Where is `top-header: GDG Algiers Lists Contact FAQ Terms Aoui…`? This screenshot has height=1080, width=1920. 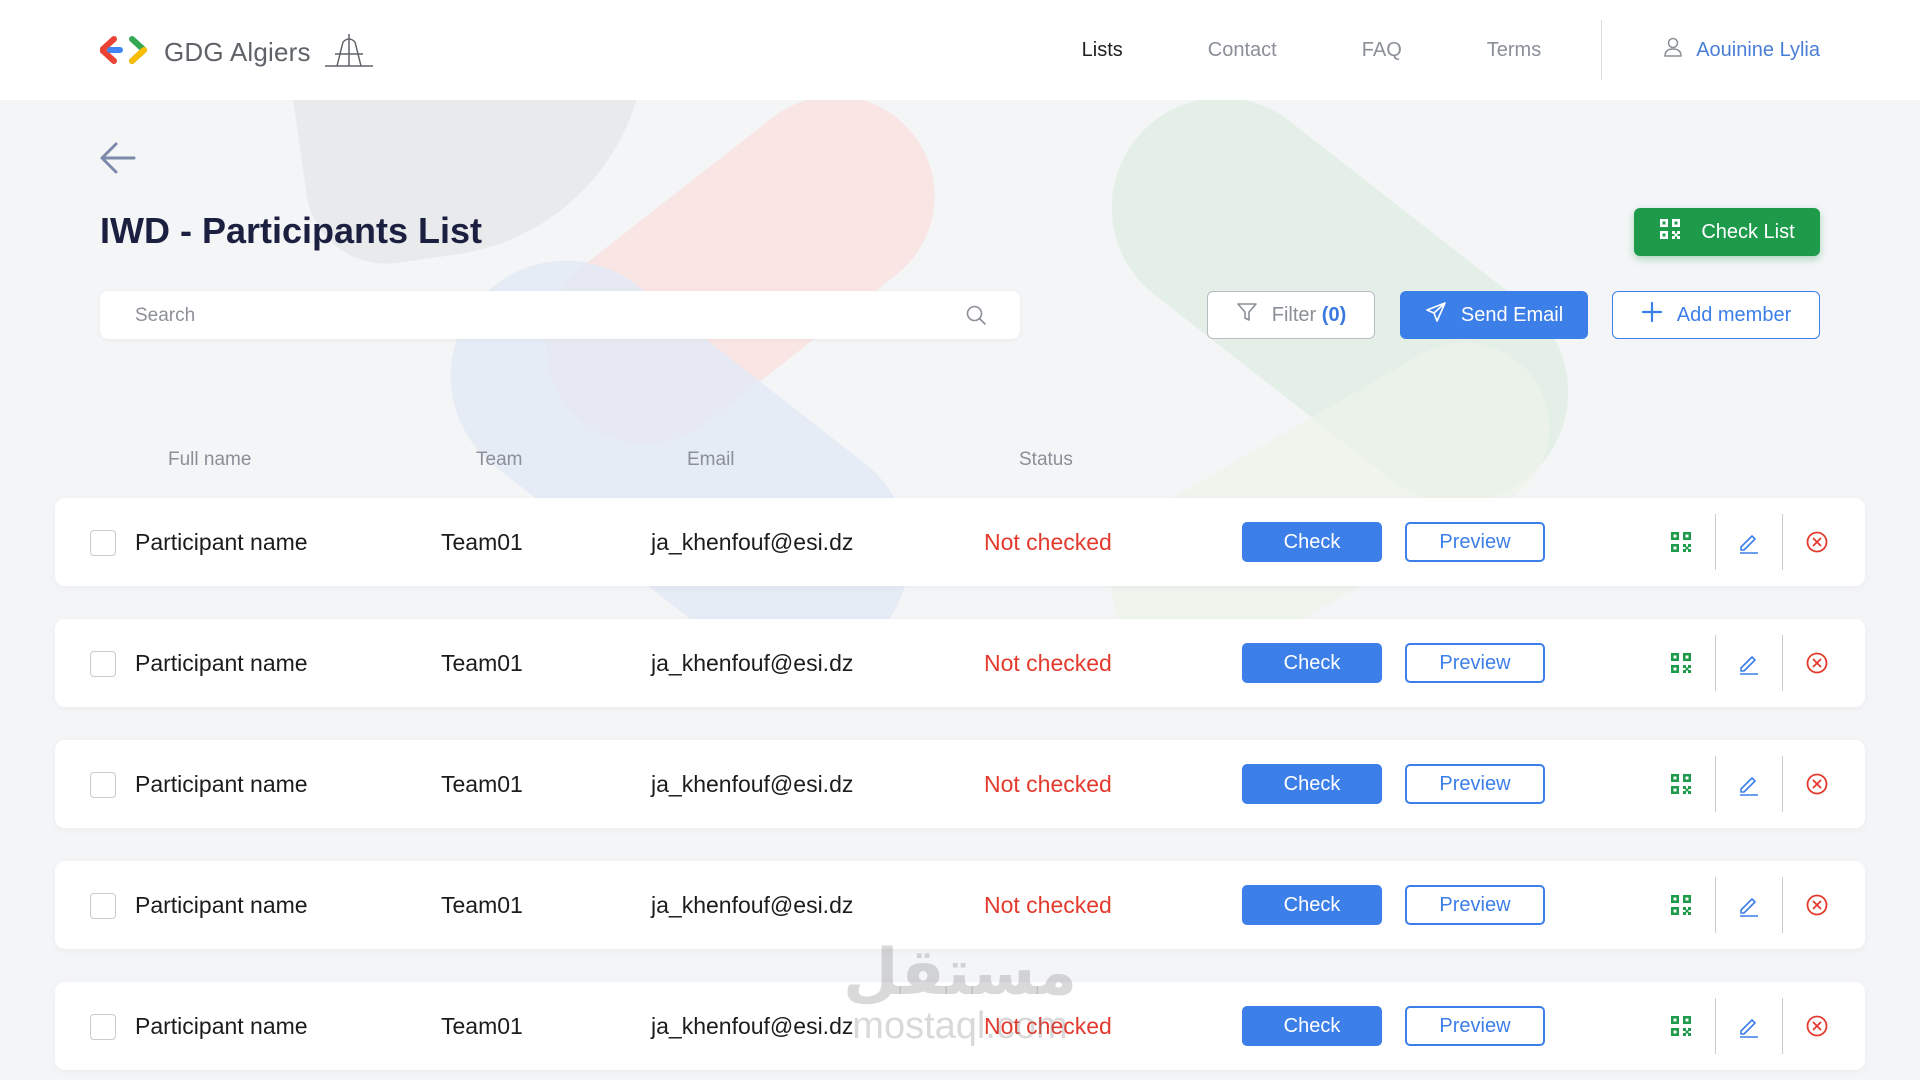
top-header: GDG Algiers Lists Contact FAQ Terms Aoui… is located at coordinates (960, 50).